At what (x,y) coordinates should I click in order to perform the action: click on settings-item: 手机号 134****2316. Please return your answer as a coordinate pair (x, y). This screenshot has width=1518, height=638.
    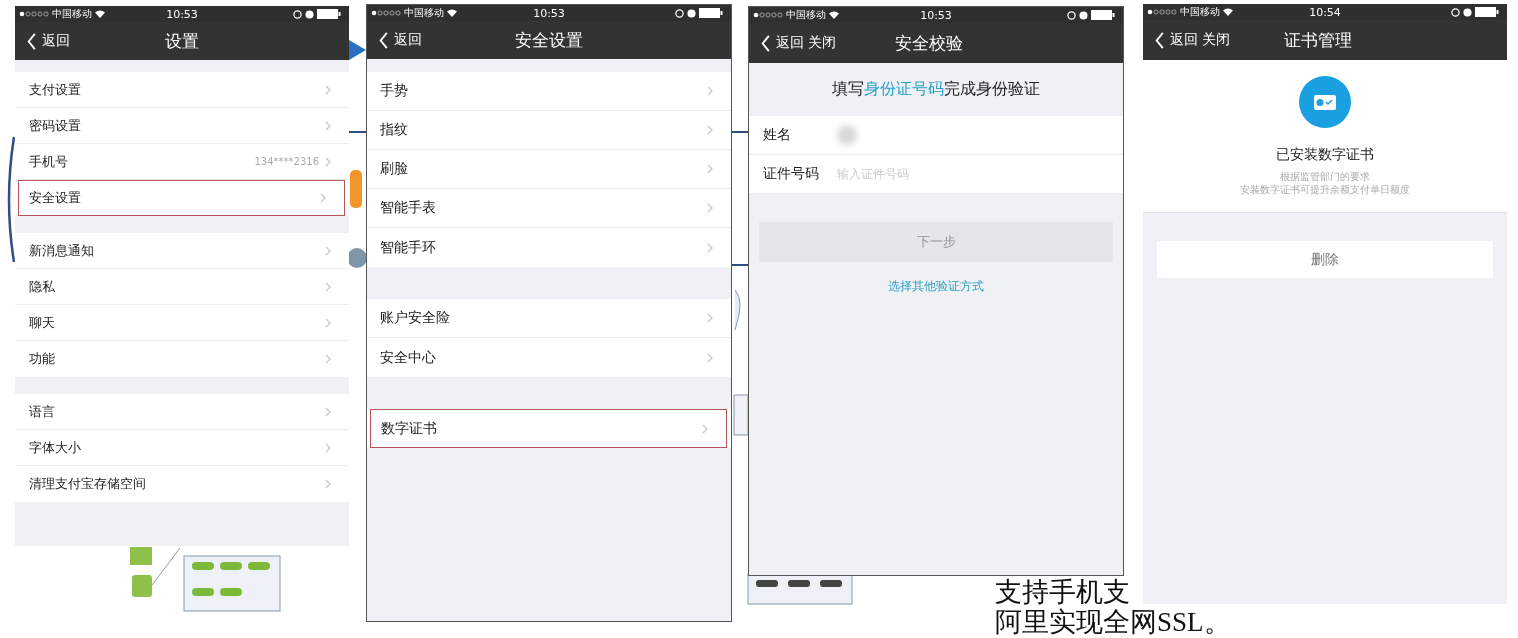
    Looking at the image, I should click on (182, 162).